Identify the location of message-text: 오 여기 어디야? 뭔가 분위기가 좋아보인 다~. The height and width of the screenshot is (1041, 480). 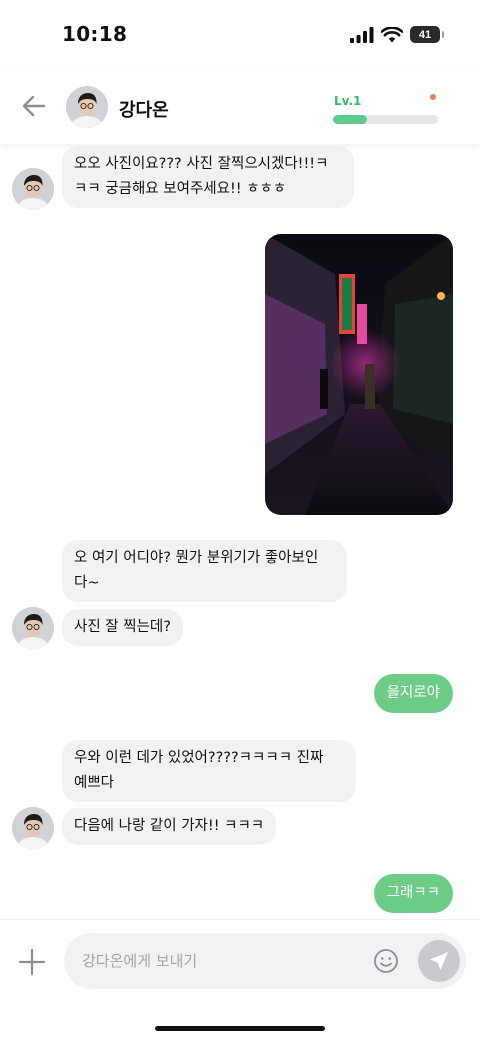
(196, 570).